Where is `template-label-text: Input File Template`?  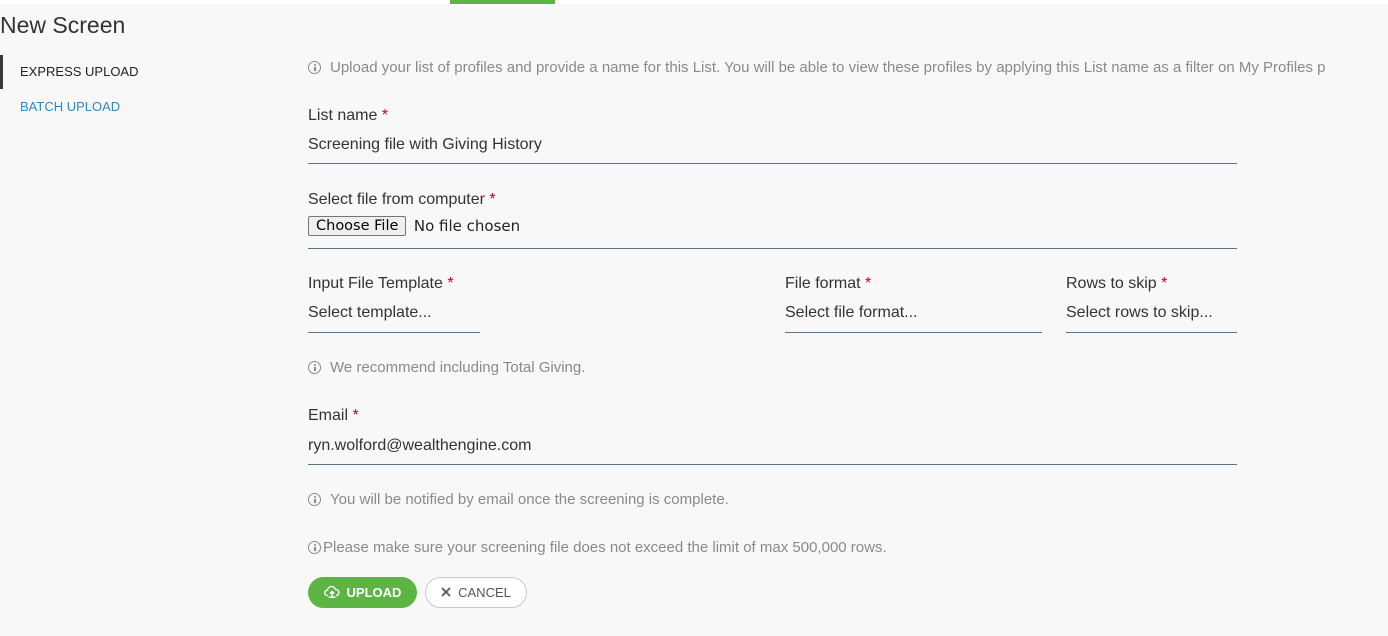
template-label-text: Input File Template is located at coordinates (375, 283).